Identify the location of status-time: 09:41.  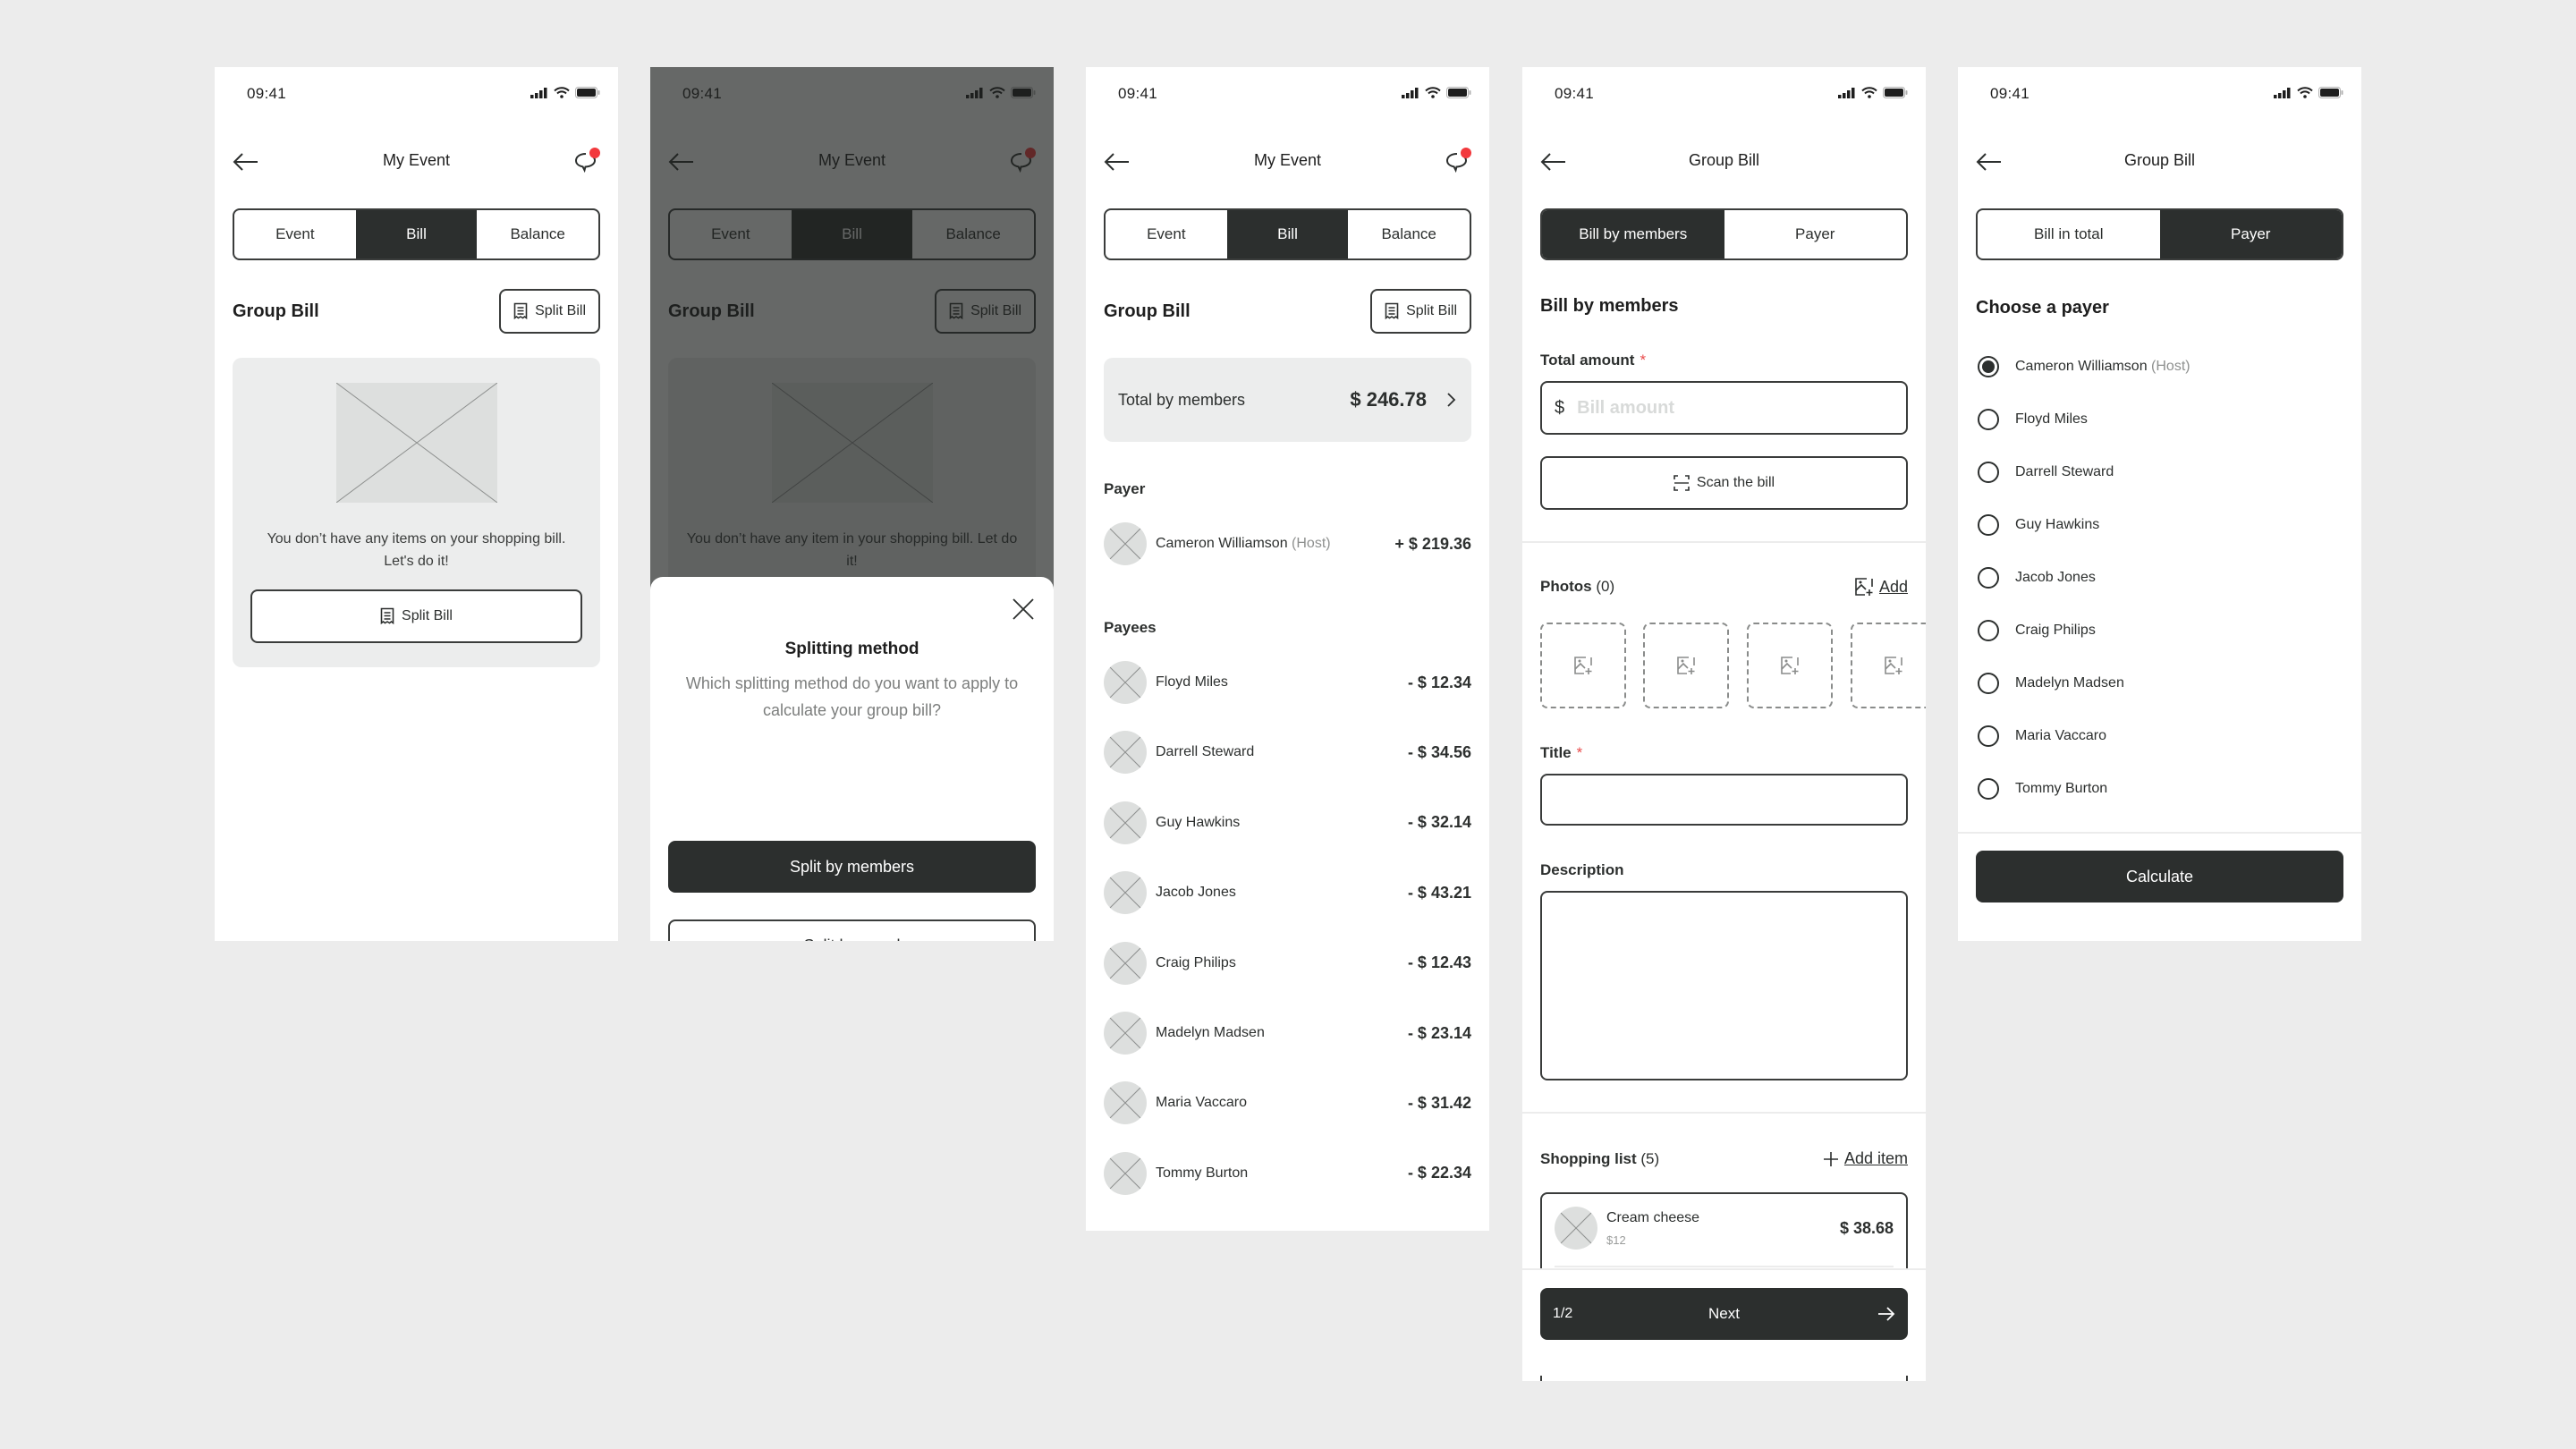
(2010, 93).